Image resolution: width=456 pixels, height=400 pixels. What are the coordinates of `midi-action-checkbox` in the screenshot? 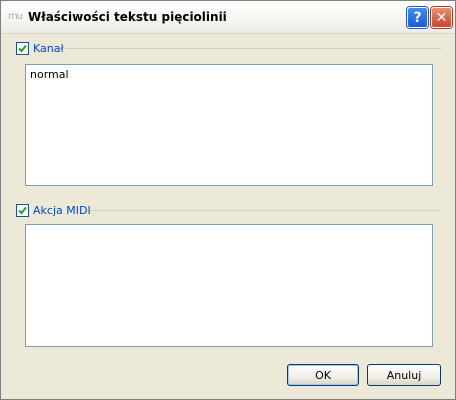 It's located at (22, 210).